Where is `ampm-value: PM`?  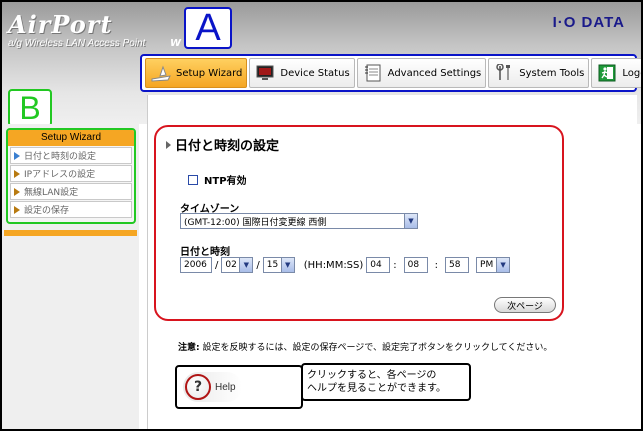 ampm-value: PM is located at coordinates (487, 265).